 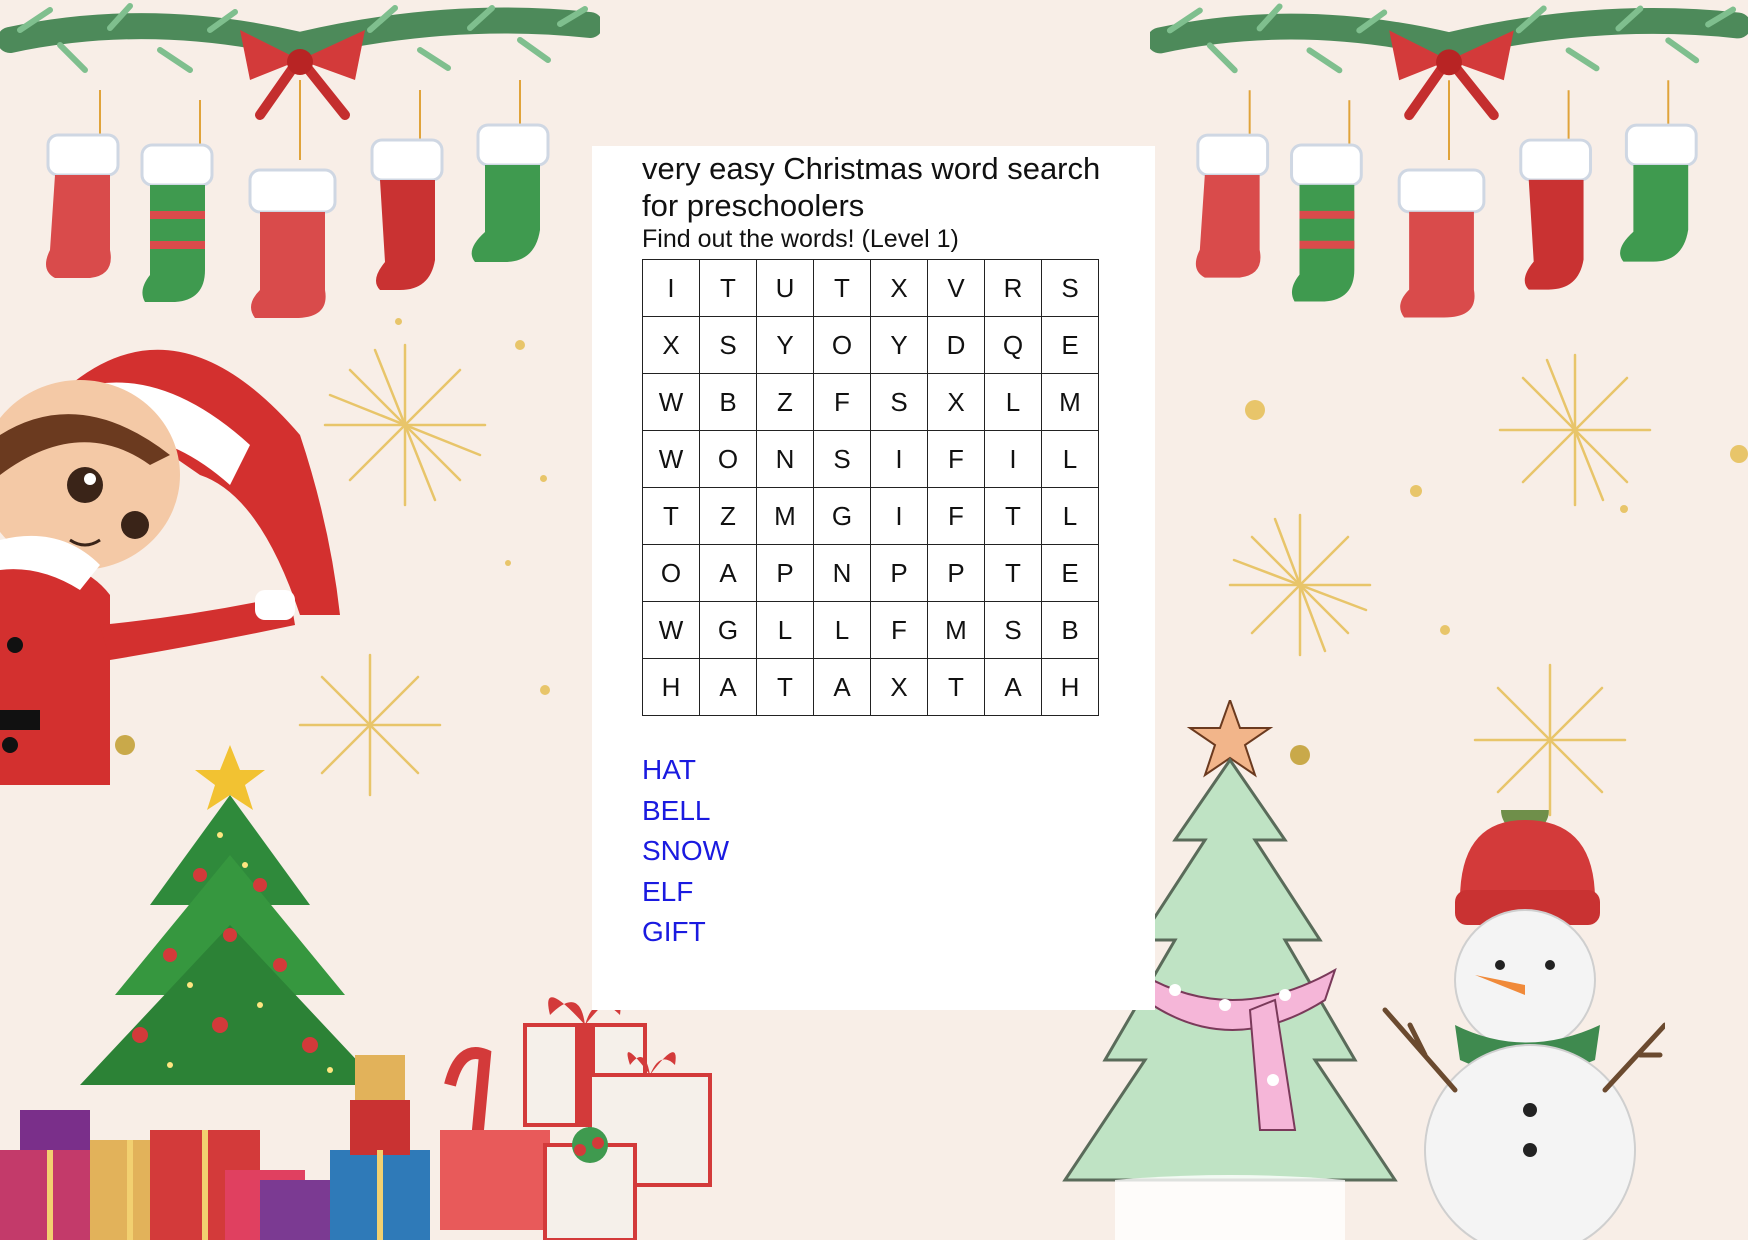 I want to click on word-list-item: GIFT, so click(x=674, y=931).